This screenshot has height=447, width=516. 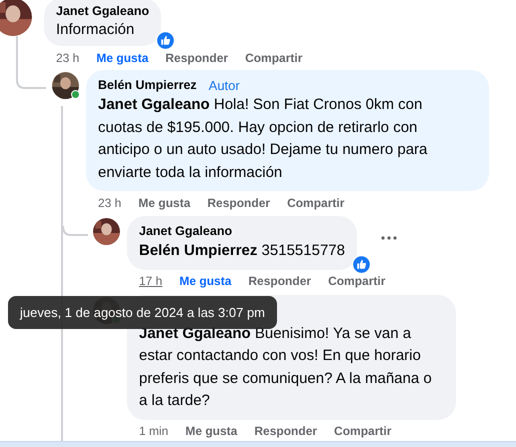 I want to click on timestamp-link: 17 h, so click(x=150, y=281).